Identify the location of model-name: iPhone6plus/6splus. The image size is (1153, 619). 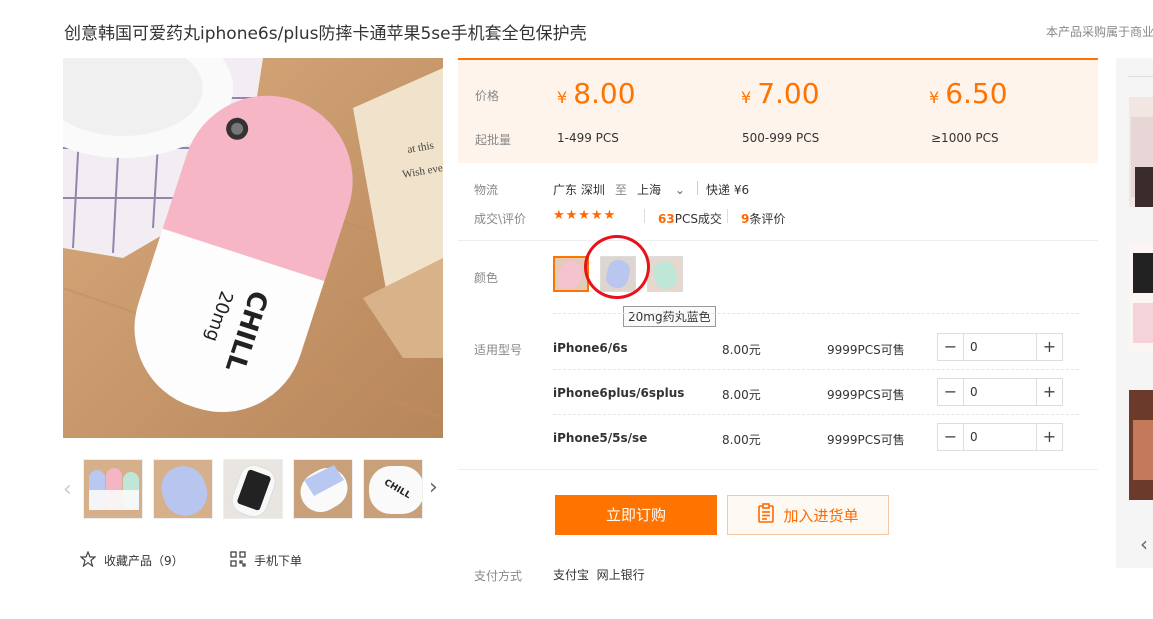
(619, 393).